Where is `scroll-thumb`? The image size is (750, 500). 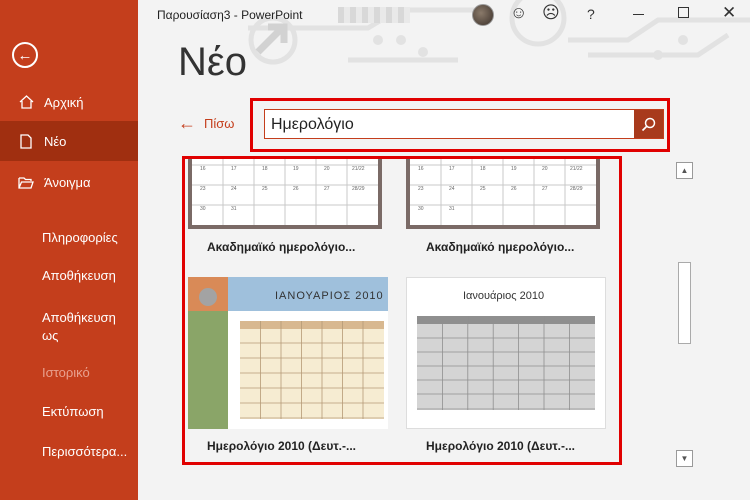 scroll-thumb is located at coordinates (684, 303).